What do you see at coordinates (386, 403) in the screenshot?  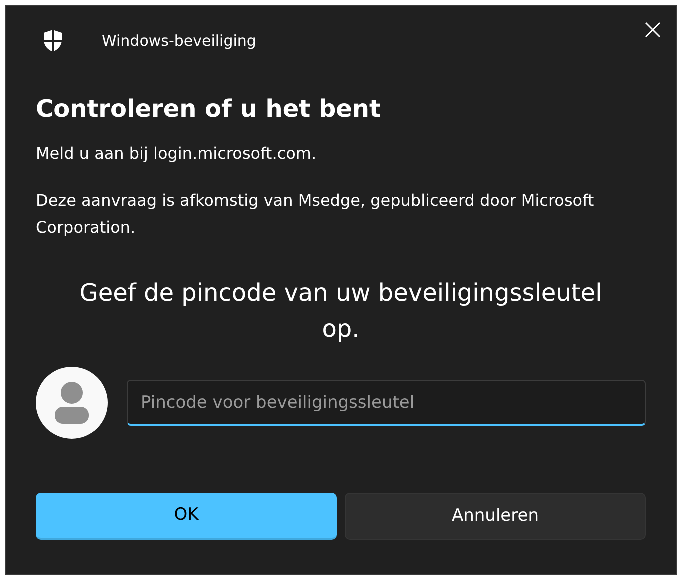 I see `pin-input-field: Pincode voor beveiligingssleutel` at bounding box center [386, 403].